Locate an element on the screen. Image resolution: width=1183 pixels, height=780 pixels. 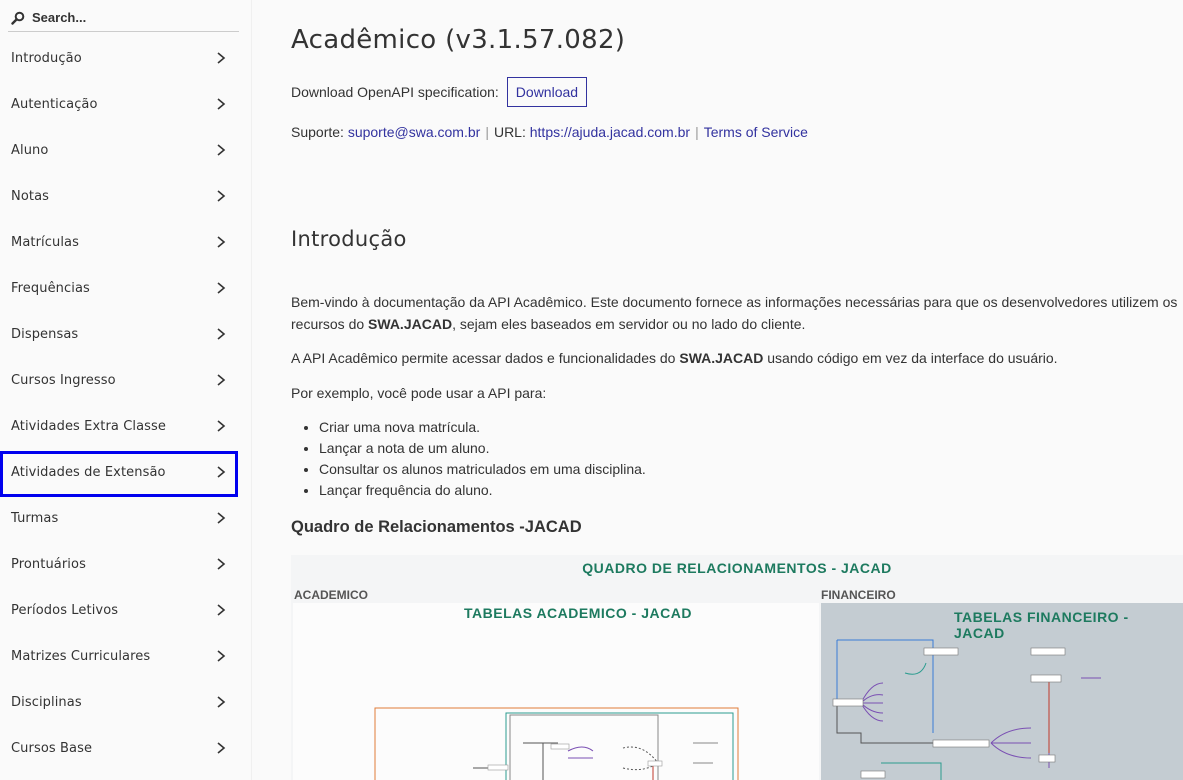
sidebar-item: Atividades de Extensão is located at coordinates (119, 474).